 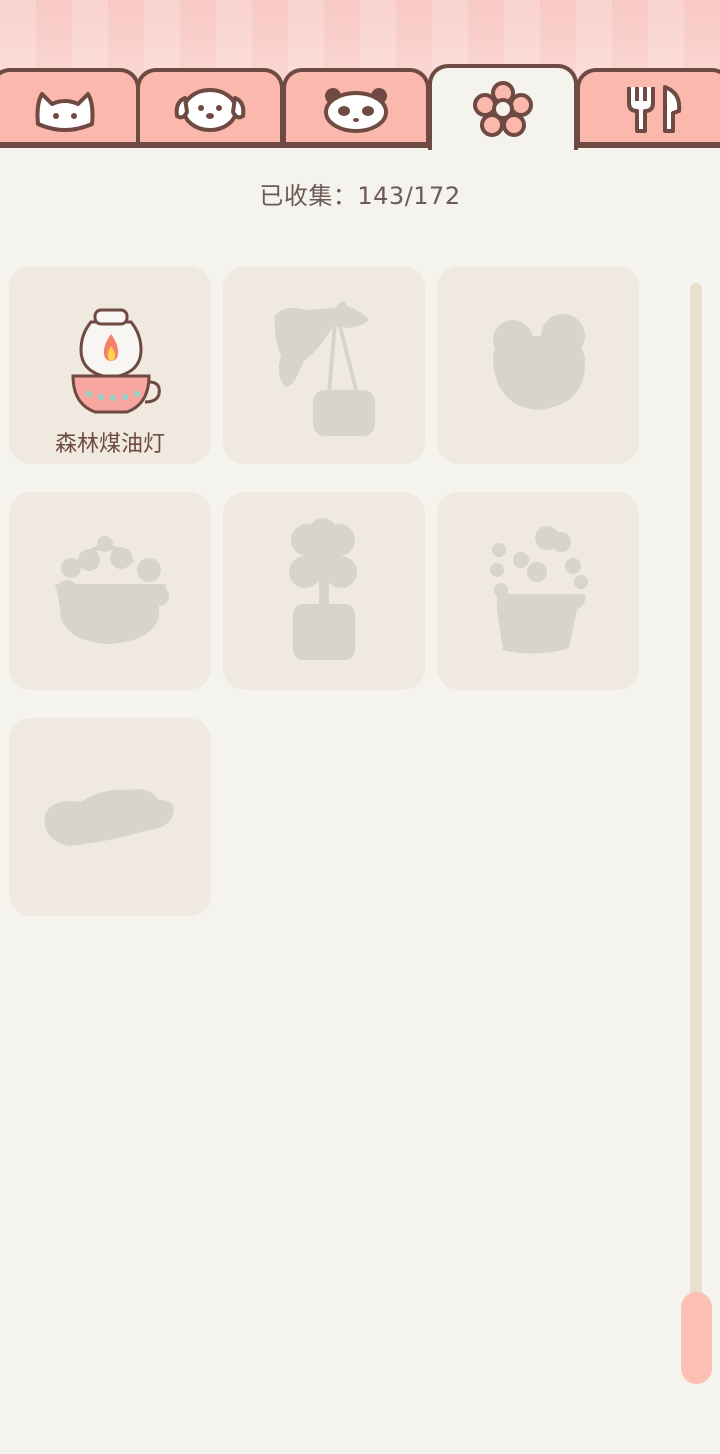 I want to click on plant-pot-silhouette-icon, so click(x=539, y=590).